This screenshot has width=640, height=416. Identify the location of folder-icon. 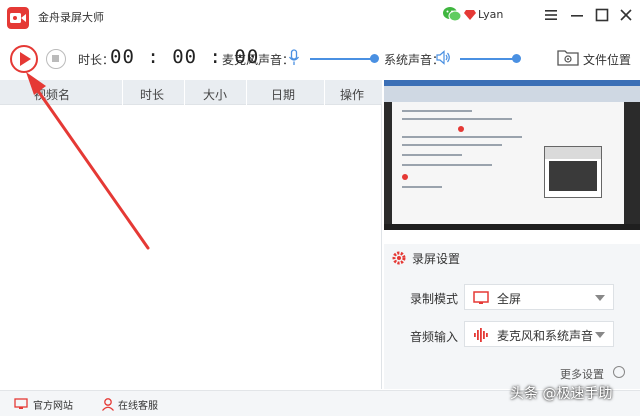
(568, 57).